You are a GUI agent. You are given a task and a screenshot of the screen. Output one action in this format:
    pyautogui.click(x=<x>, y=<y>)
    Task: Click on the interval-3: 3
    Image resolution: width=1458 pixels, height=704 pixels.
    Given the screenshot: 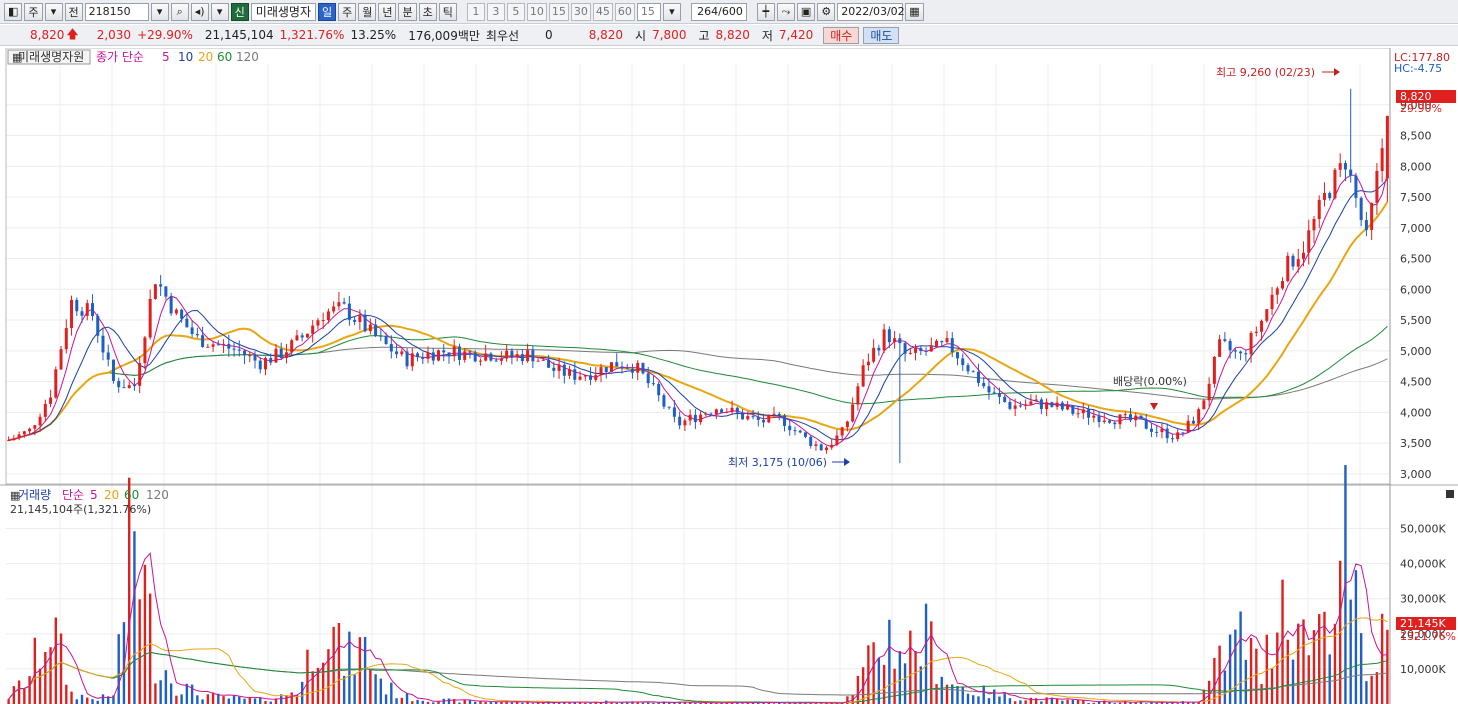 What is the action you would take?
    pyautogui.click(x=495, y=11)
    